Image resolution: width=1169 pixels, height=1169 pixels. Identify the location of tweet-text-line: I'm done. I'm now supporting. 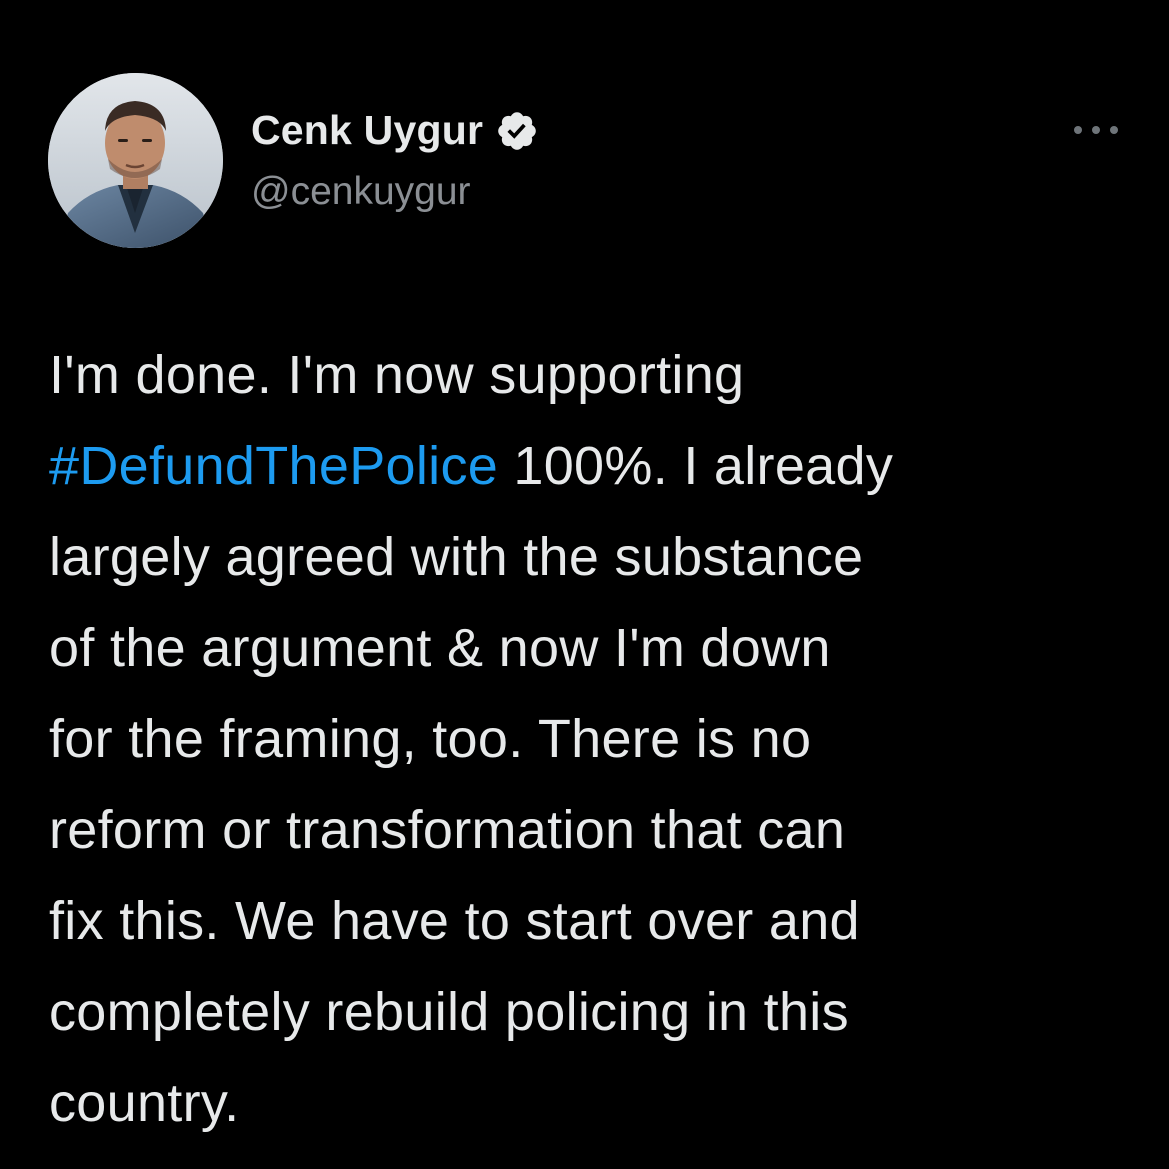
(397, 375).